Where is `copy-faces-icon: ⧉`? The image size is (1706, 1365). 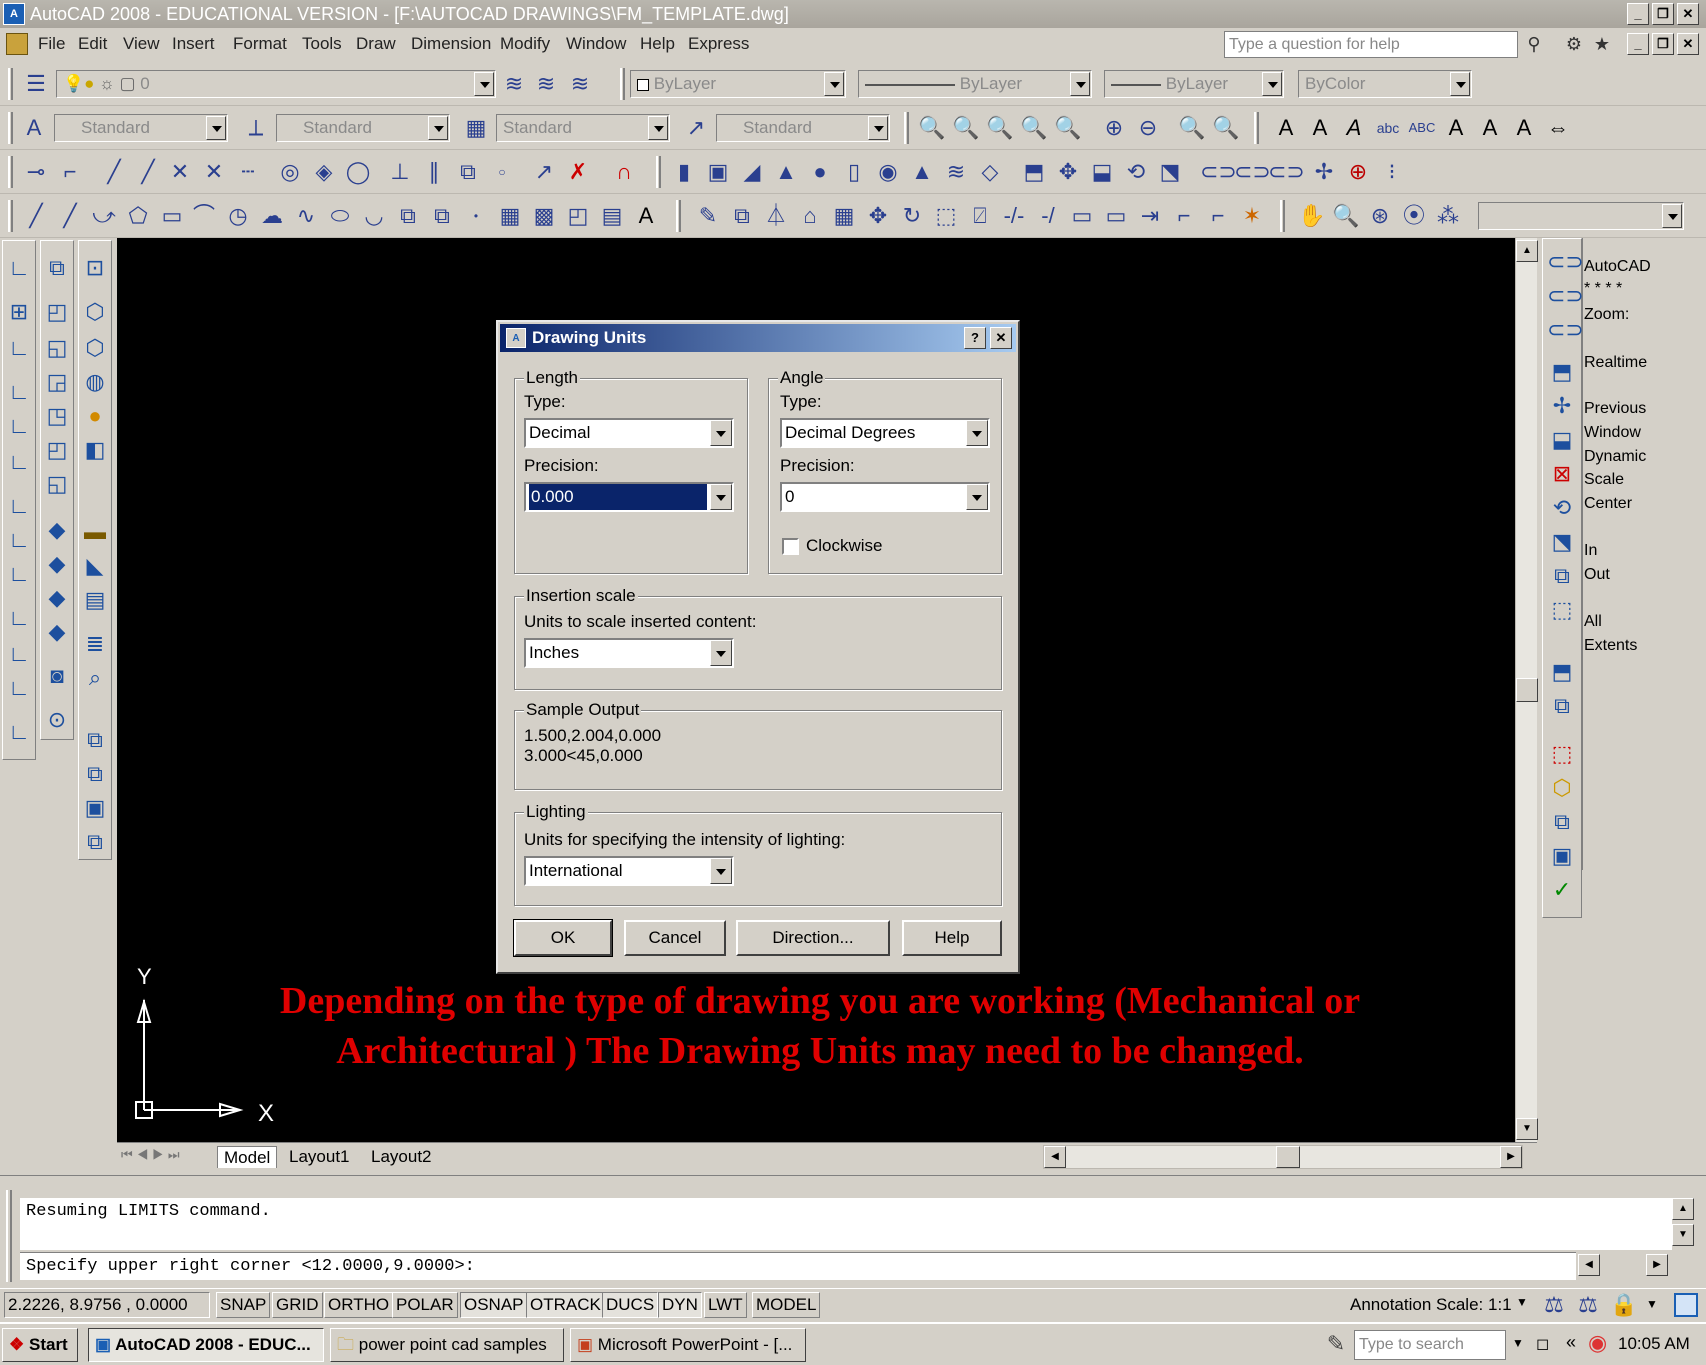 copy-faces-icon: ⧉ is located at coordinates (1562, 576).